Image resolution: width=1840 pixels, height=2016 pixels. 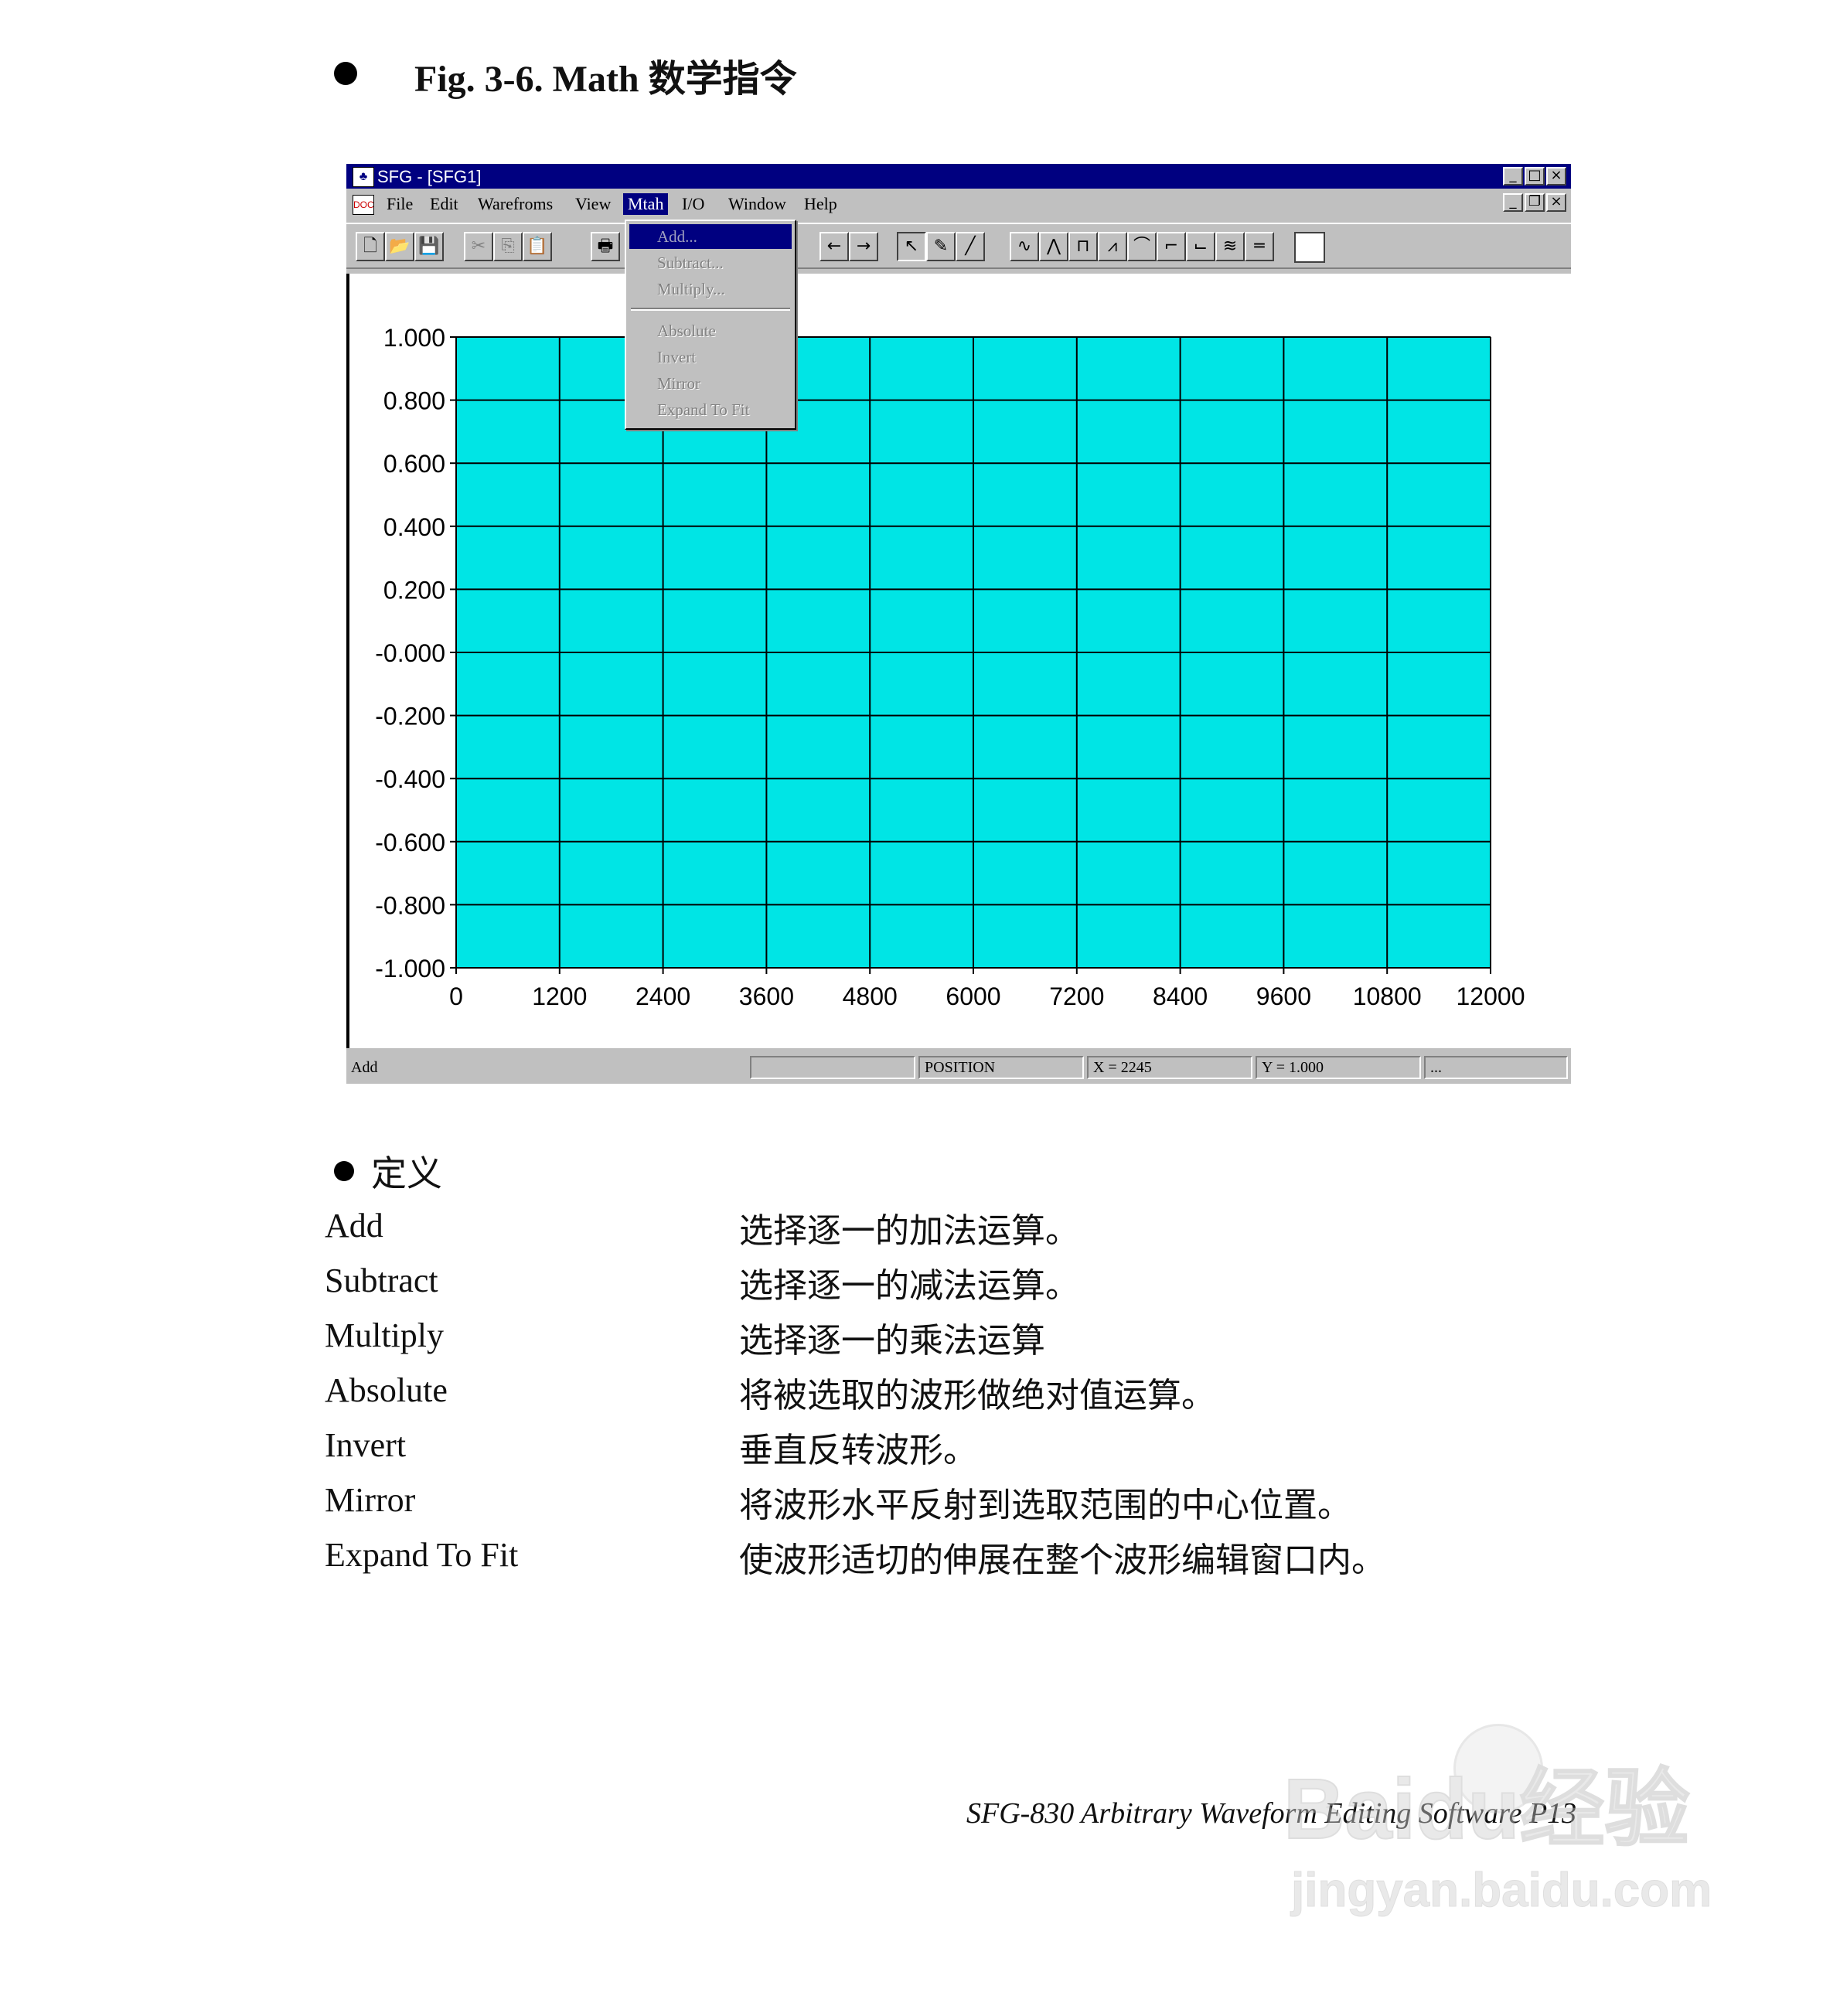 I want to click on menu-io: I/O, so click(x=693, y=204).